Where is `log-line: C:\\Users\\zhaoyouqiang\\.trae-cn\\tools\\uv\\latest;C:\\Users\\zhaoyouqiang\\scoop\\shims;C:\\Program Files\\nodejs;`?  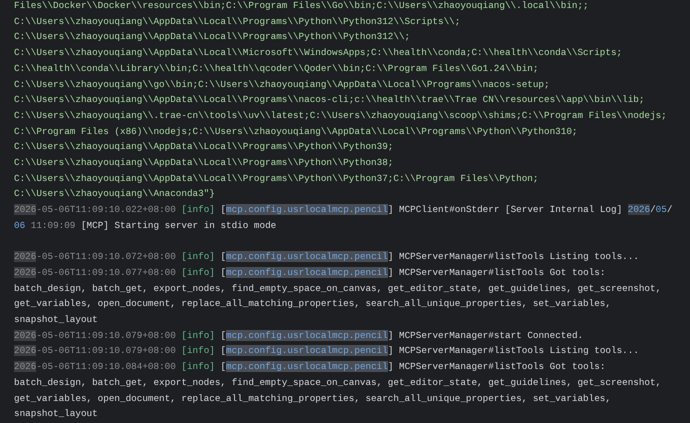
log-line: C:\\Users\\zhaoyouqiang\\.trae-cn\\tools\\uv\\latest;C:\\Users\\zhaoyouqiang\\scoop\\shims;C:\\Program Files\\nodejs; is located at coordinates (340, 115).